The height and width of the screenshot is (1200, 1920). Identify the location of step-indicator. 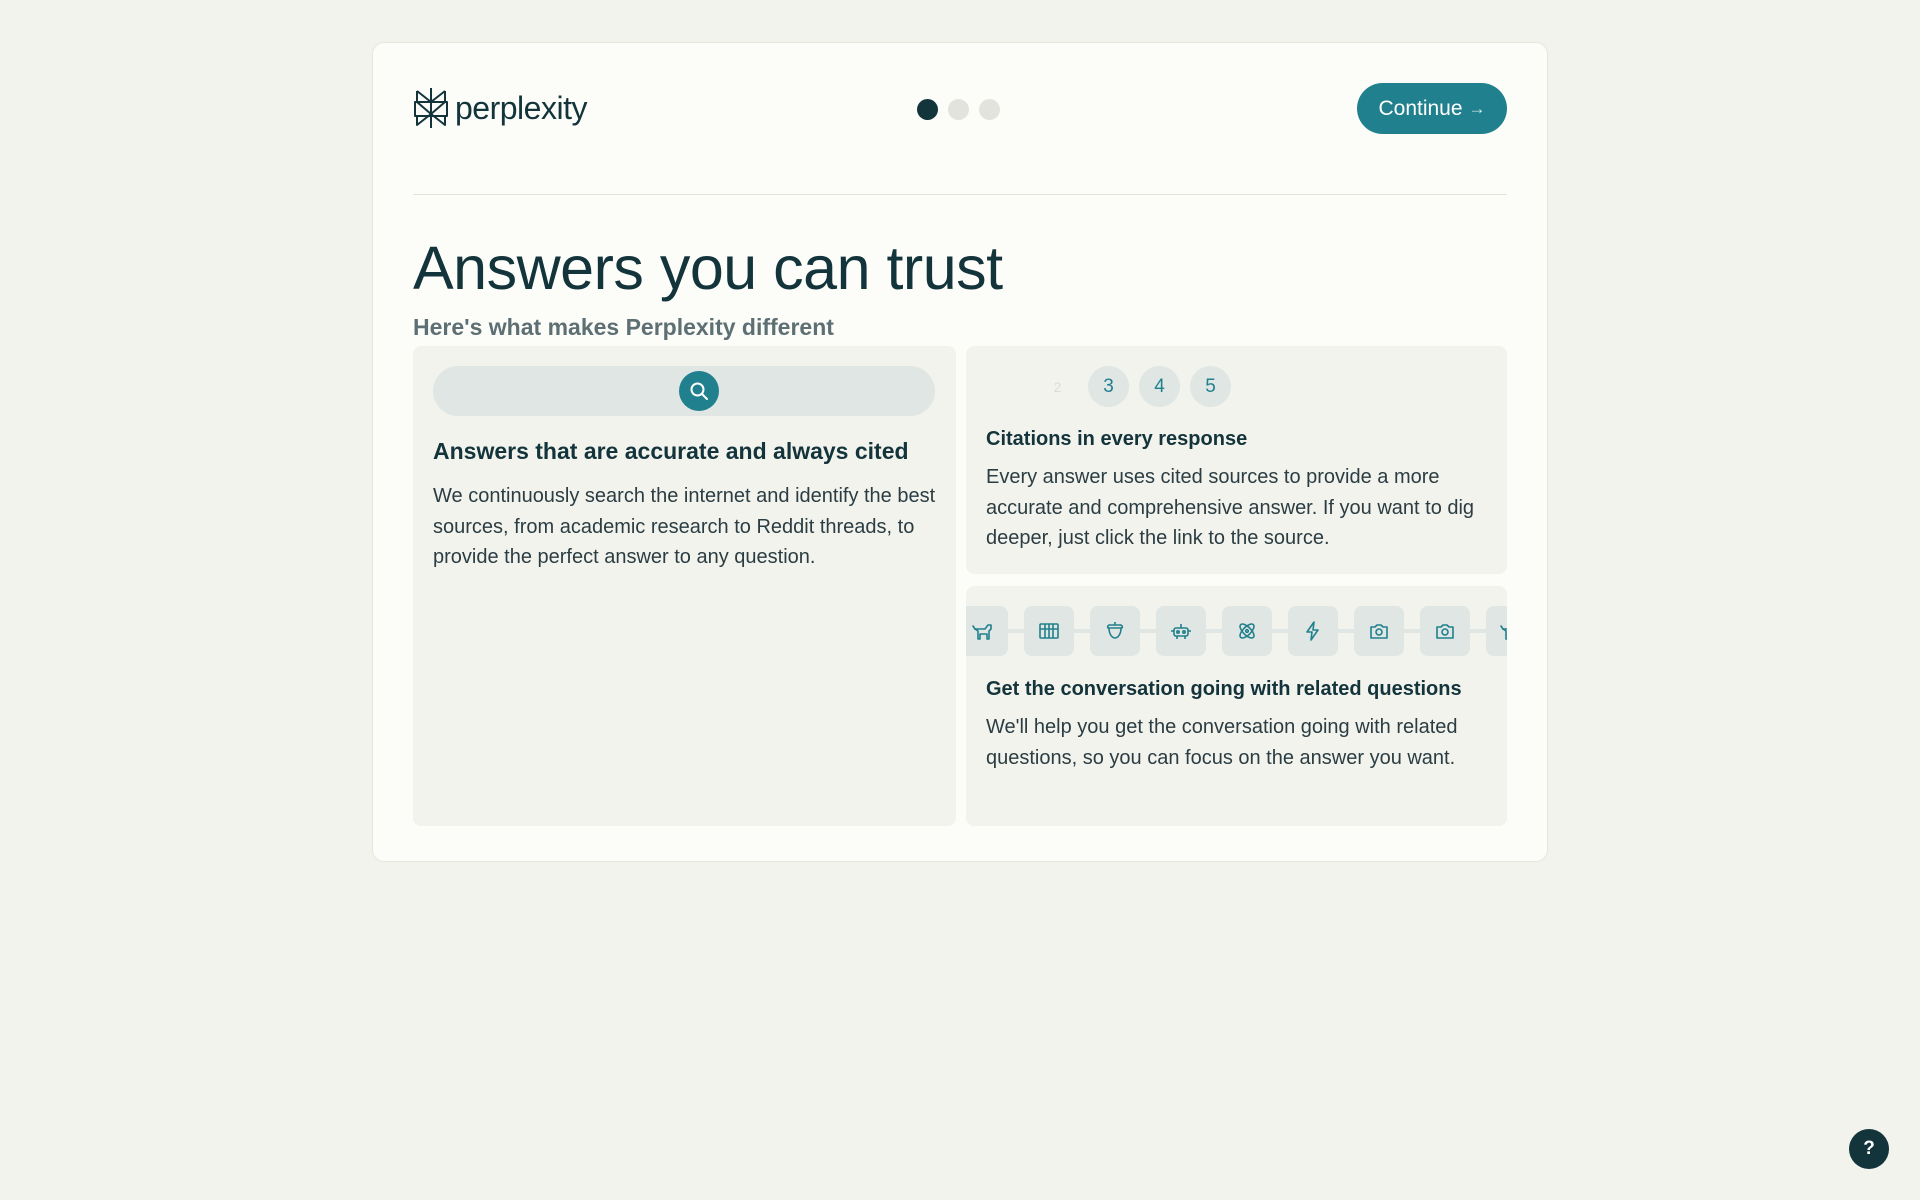
(958, 109).